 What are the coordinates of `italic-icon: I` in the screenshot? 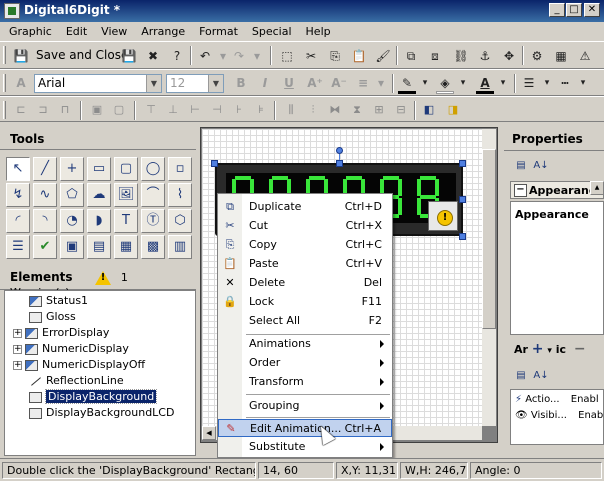 It's located at (265, 83).